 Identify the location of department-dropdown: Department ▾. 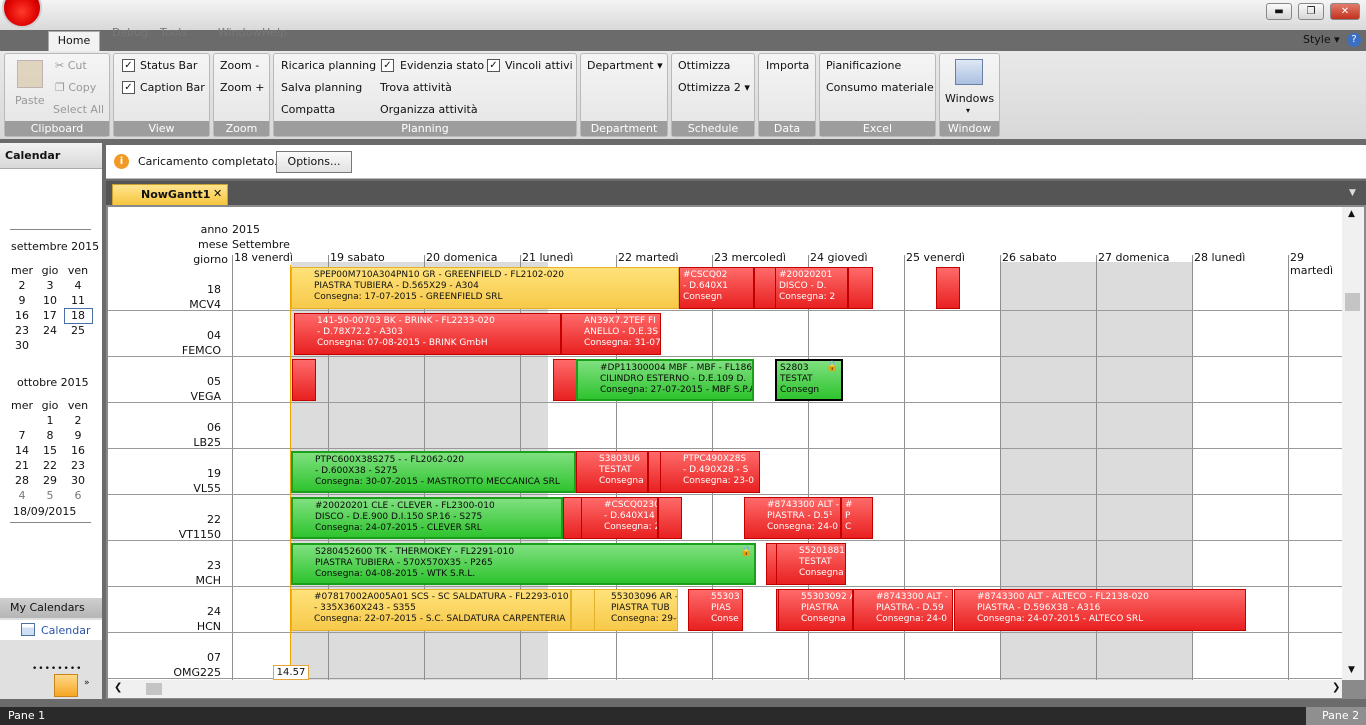
(625, 65).